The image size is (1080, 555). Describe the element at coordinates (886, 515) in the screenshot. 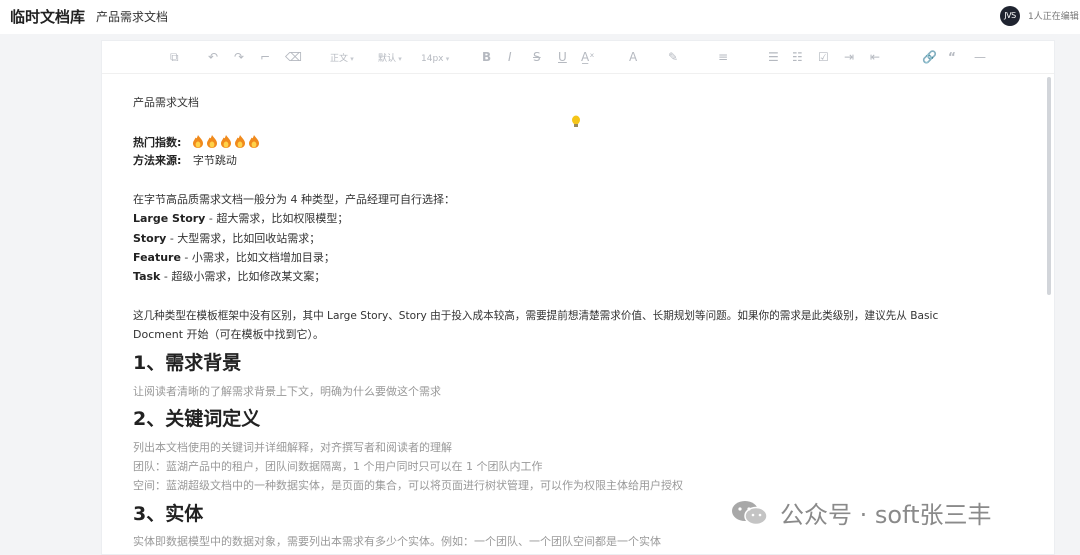

I see `watermark-text: 公众号 · soft张三丰` at that location.